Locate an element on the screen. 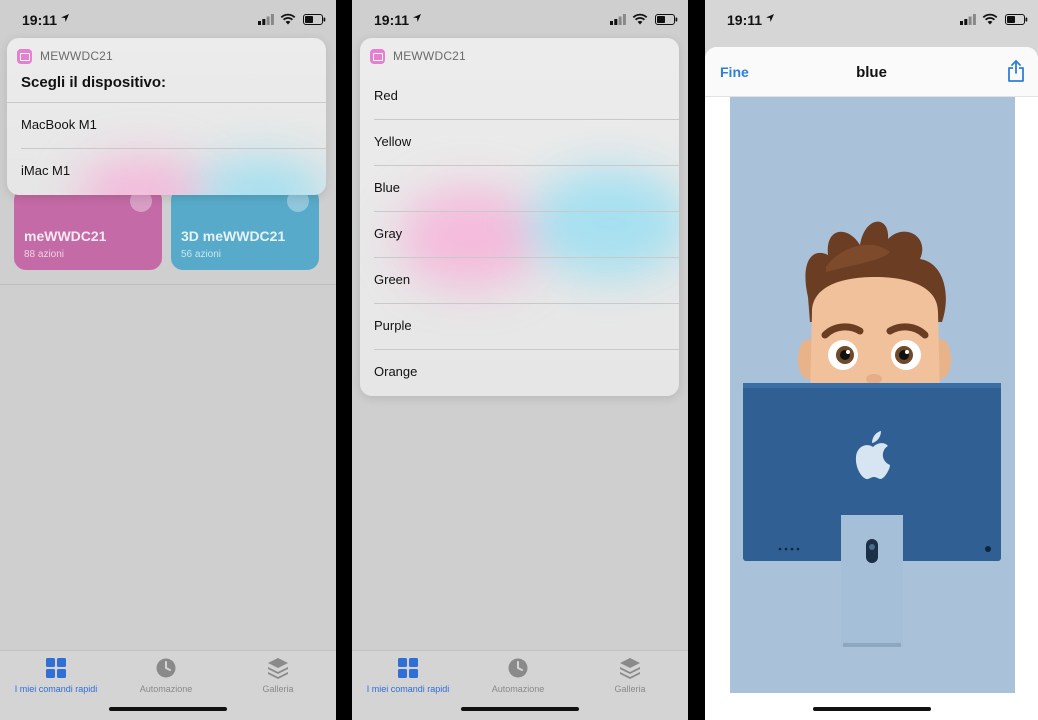  sheet-navigation-bar: Fine blue is located at coordinates (871, 72).